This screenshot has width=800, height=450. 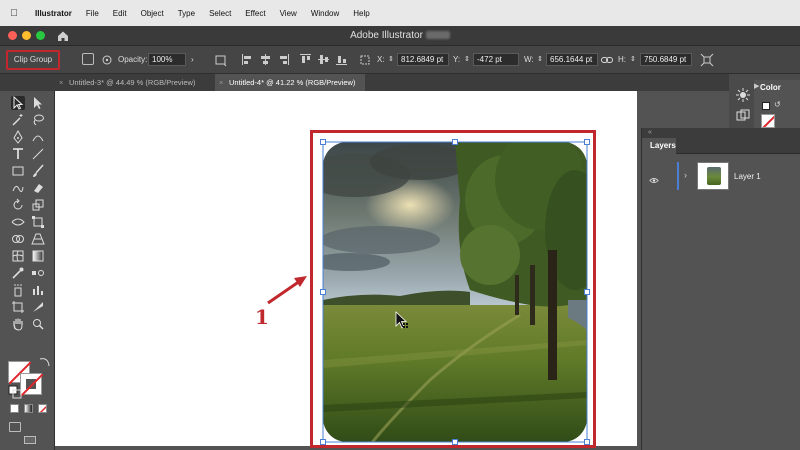 I want to click on layers-panel: « Layers › Layer 1, so click(x=720, y=289).